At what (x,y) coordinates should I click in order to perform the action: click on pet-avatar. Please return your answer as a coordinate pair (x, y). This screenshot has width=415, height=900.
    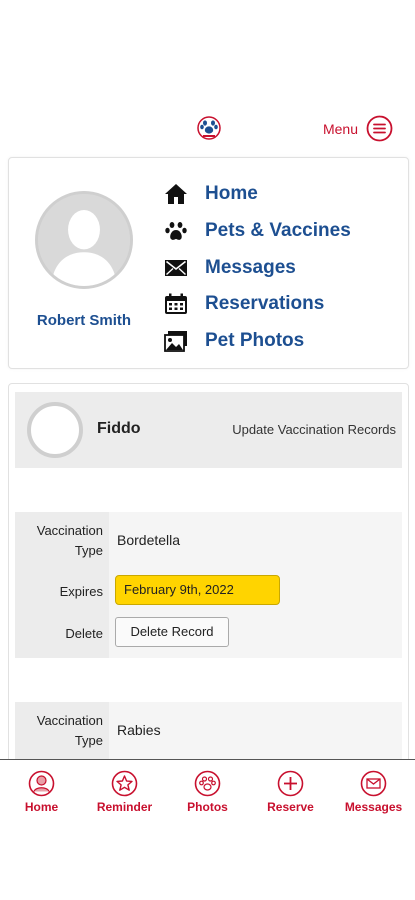
    Looking at the image, I should click on (55, 430).